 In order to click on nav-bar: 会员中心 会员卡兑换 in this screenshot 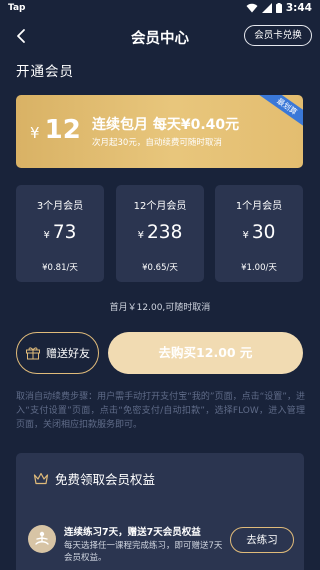, I will do `click(160, 36)`.